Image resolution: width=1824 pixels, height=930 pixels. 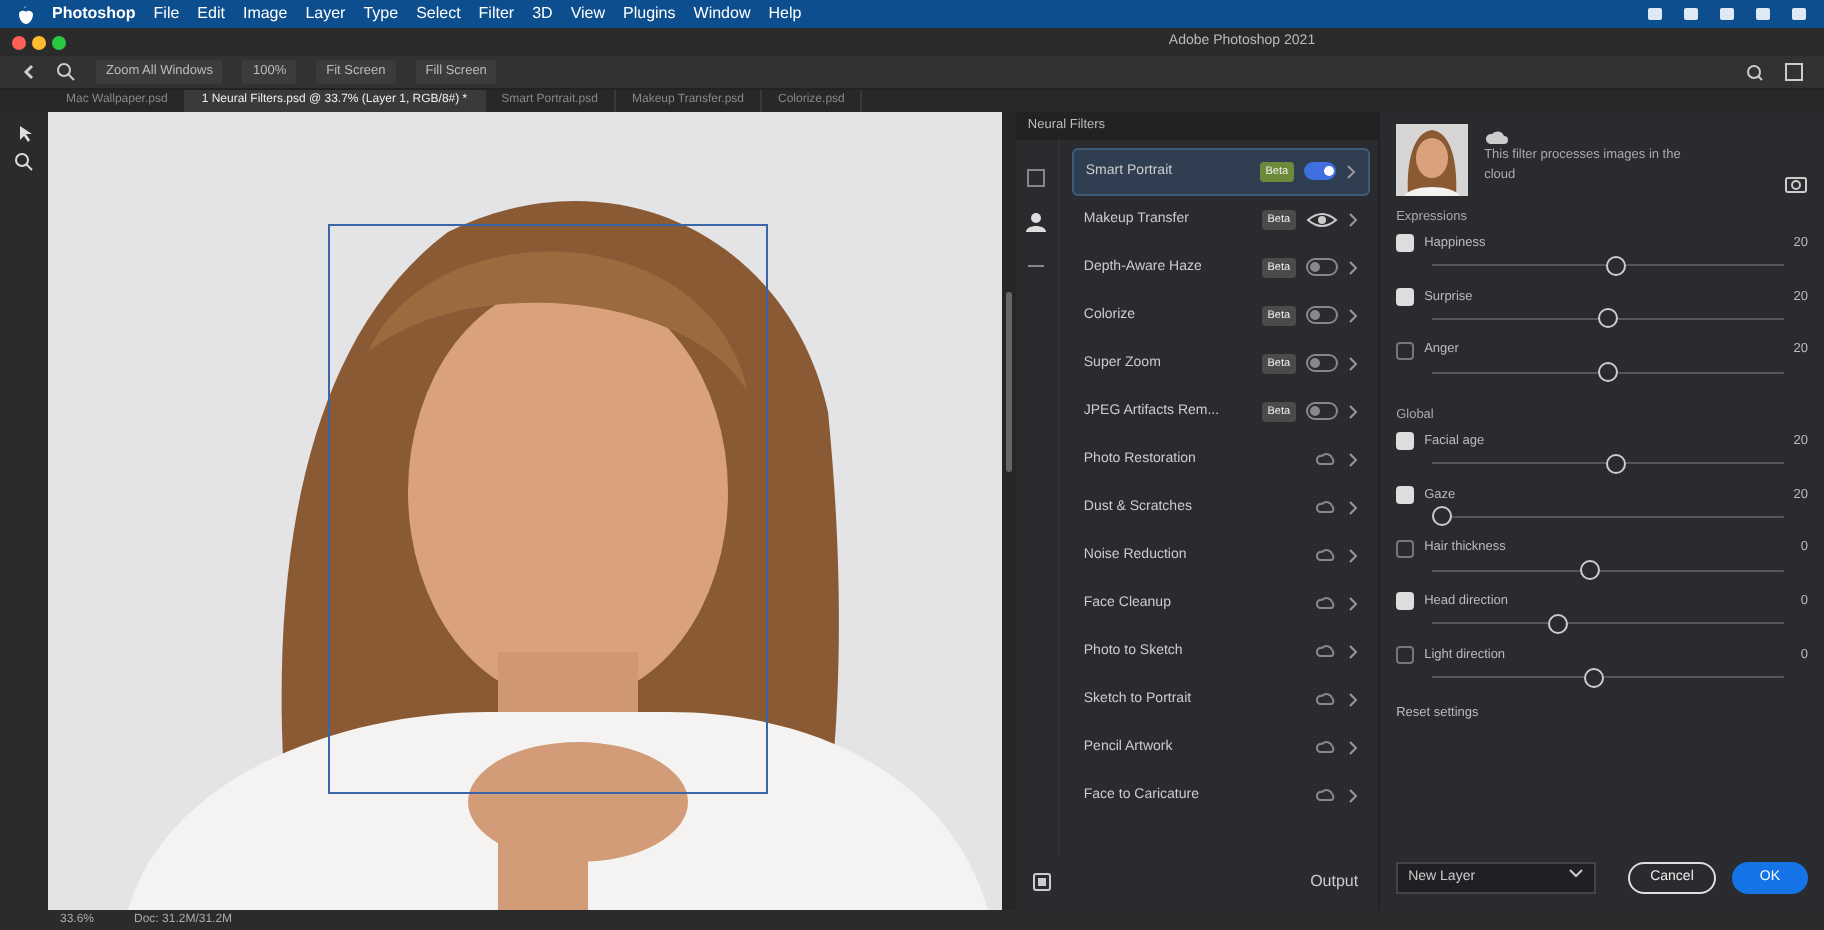 I want to click on menu-item: File, so click(x=166, y=14).